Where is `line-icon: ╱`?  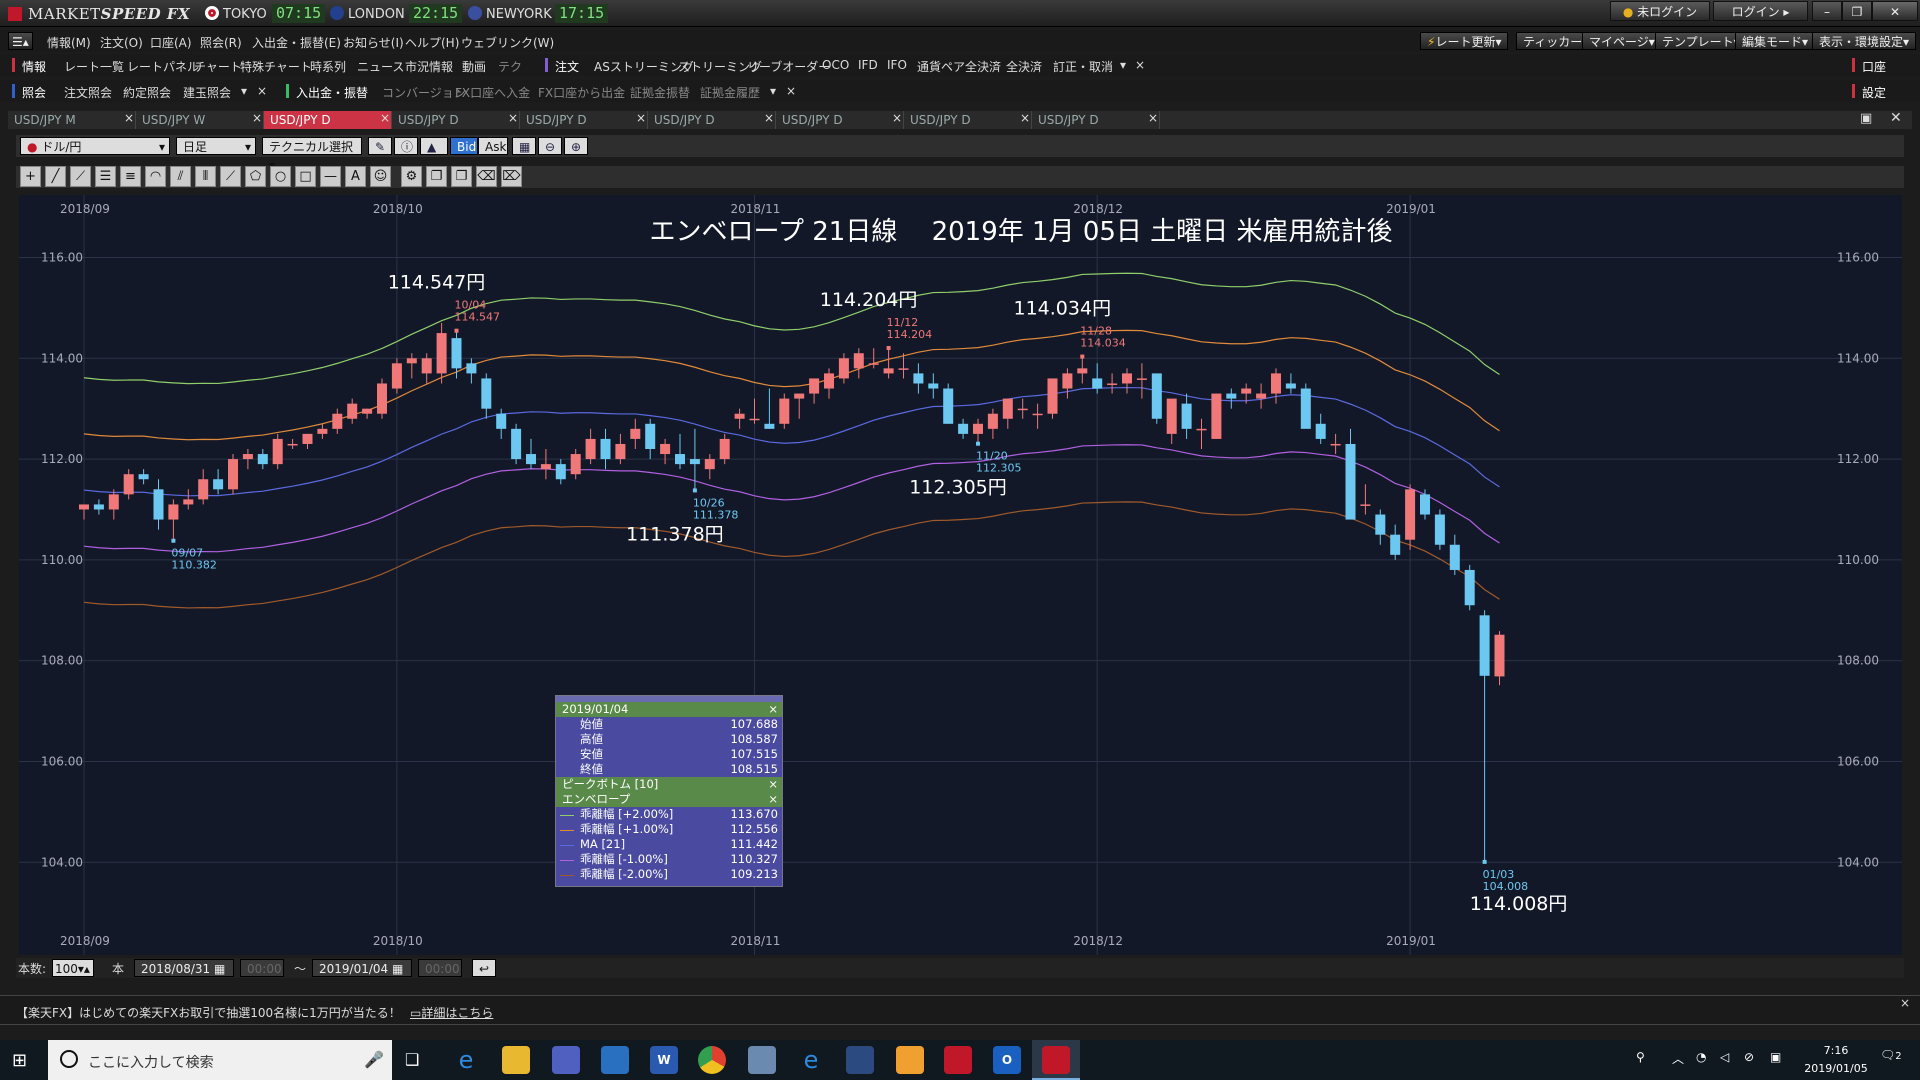
line-icon: ╱ is located at coordinates (55, 176).